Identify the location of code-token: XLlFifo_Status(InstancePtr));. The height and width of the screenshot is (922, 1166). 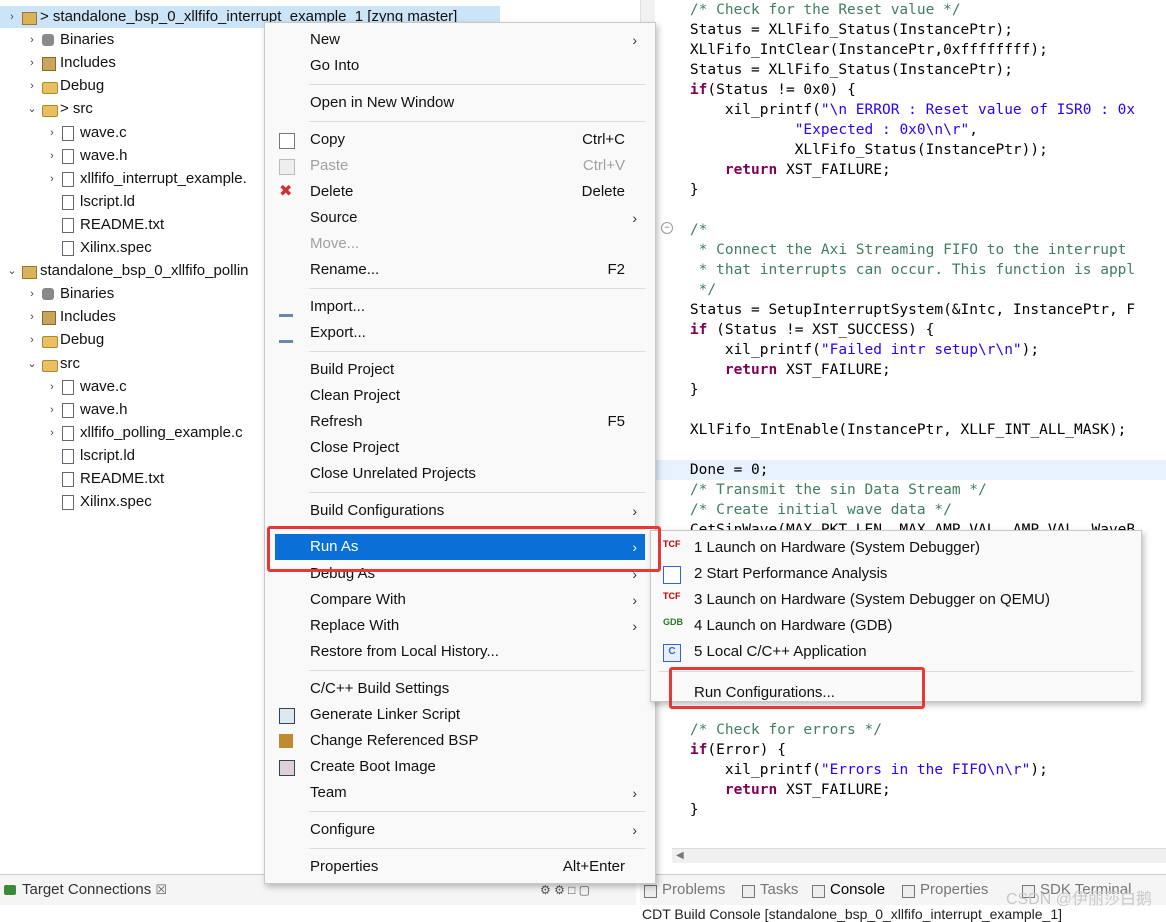
(851, 150).